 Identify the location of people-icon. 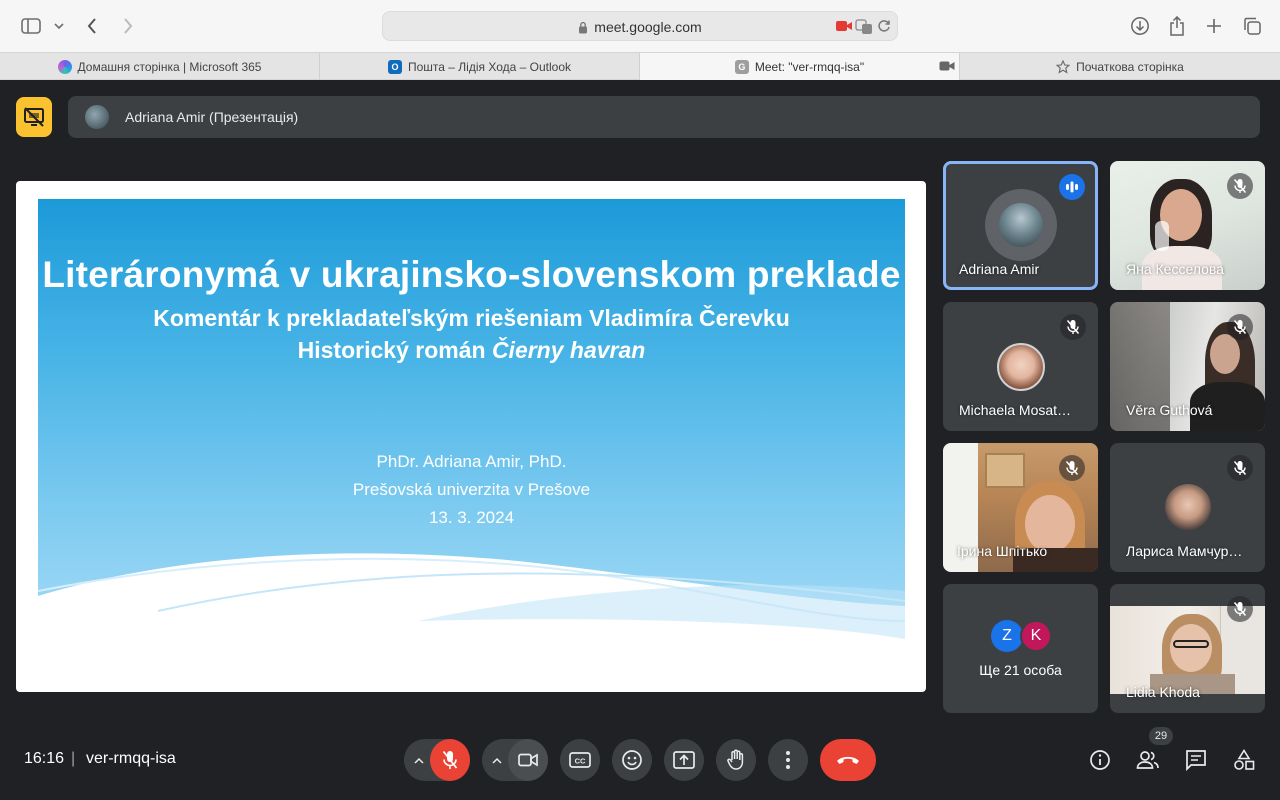
(1148, 760).